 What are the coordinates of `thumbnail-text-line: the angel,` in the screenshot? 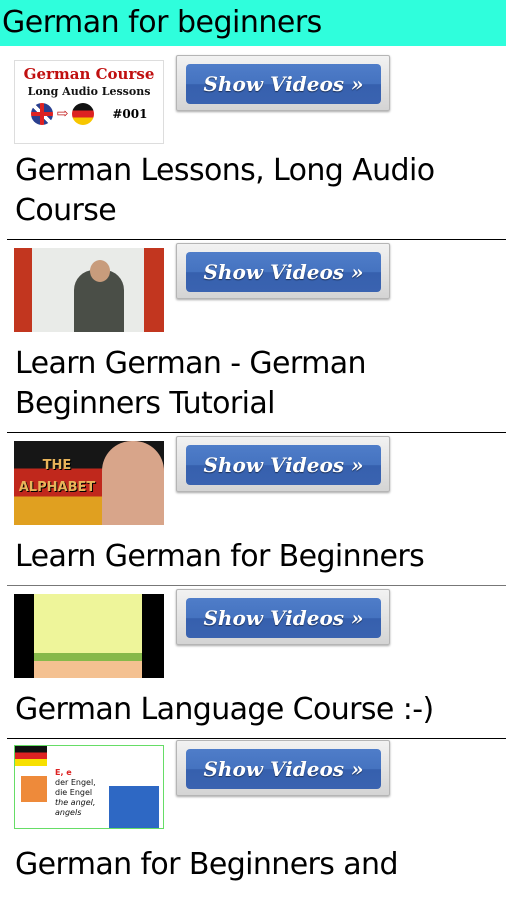 It's located at (75, 802).